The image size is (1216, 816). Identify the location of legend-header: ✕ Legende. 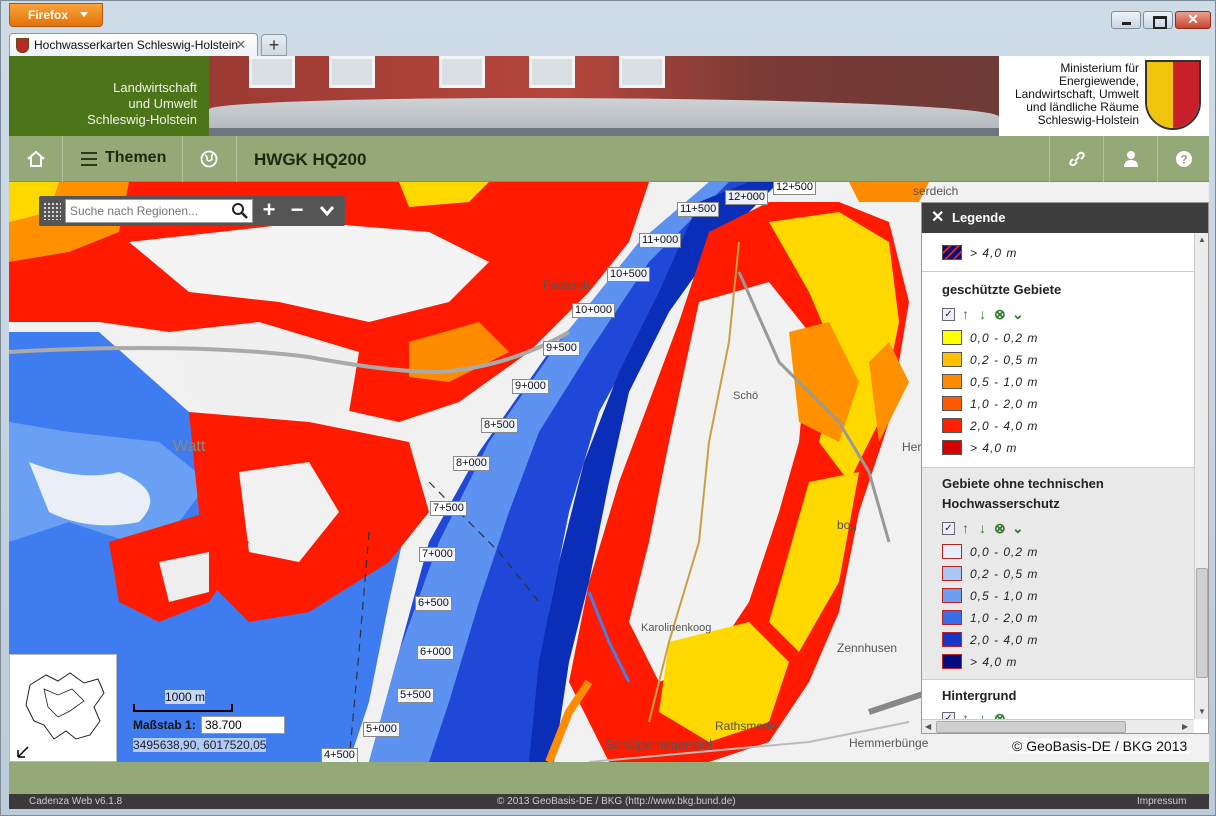
(1065, 218).